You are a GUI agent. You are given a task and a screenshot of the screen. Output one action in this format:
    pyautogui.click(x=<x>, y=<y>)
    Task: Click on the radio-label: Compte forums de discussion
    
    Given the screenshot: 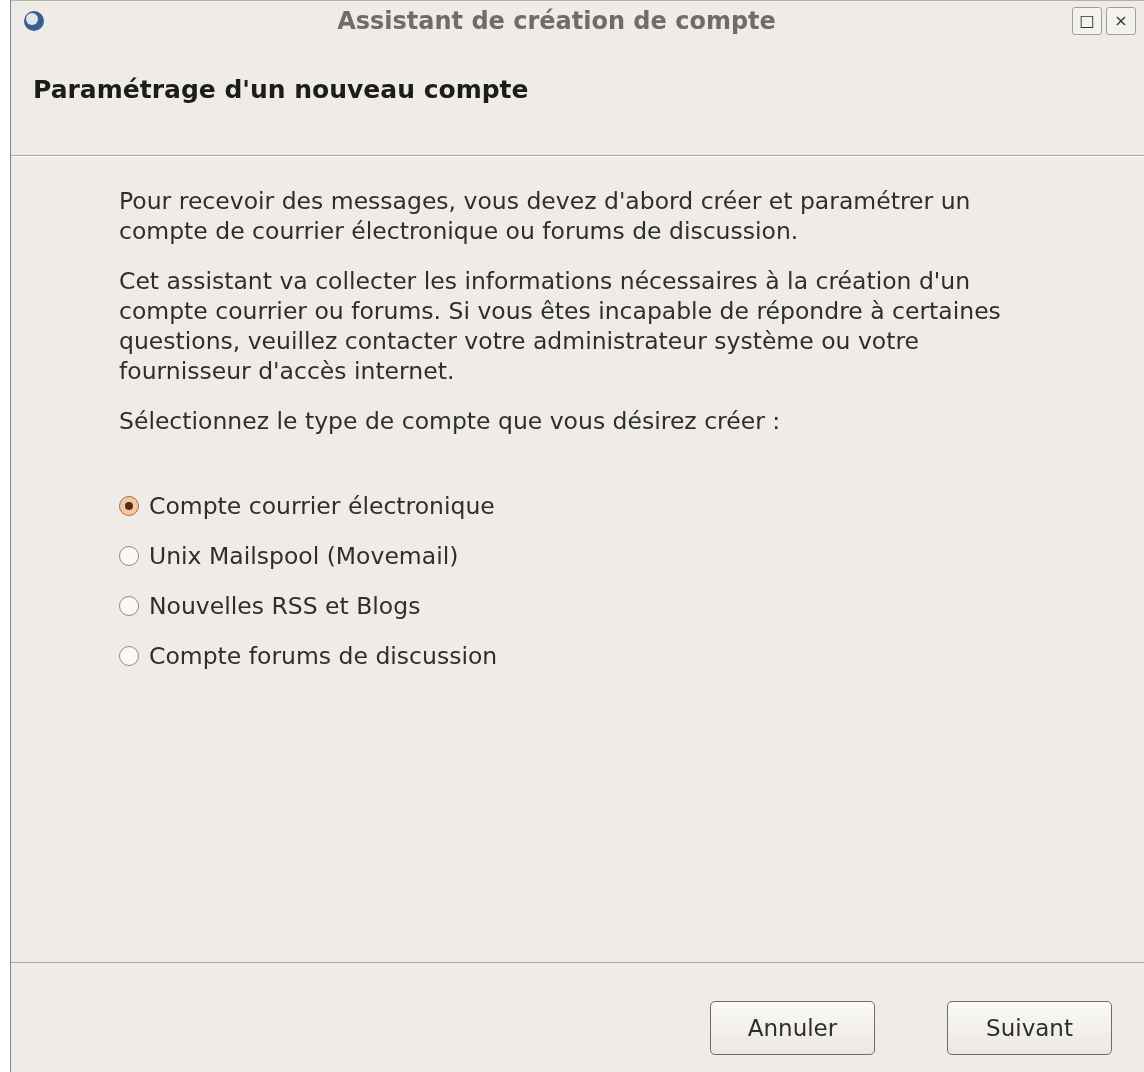 What is the action you would take?
    pyautogui.click(x=323, y=656)
    